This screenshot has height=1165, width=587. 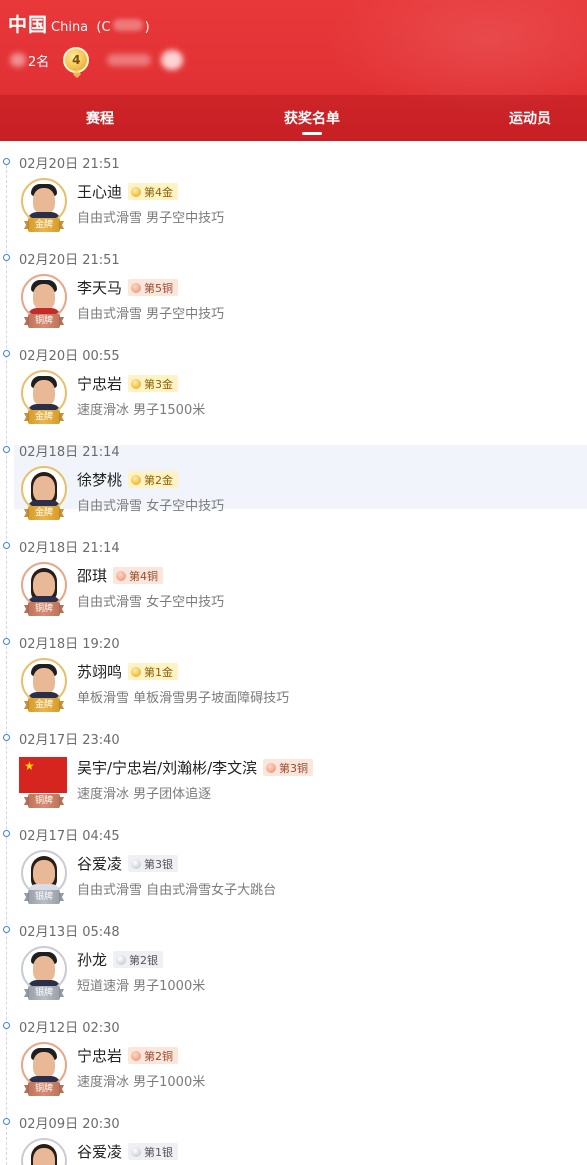 I want to click on athlete-name: 邵琪, so click(x=92, y=575).